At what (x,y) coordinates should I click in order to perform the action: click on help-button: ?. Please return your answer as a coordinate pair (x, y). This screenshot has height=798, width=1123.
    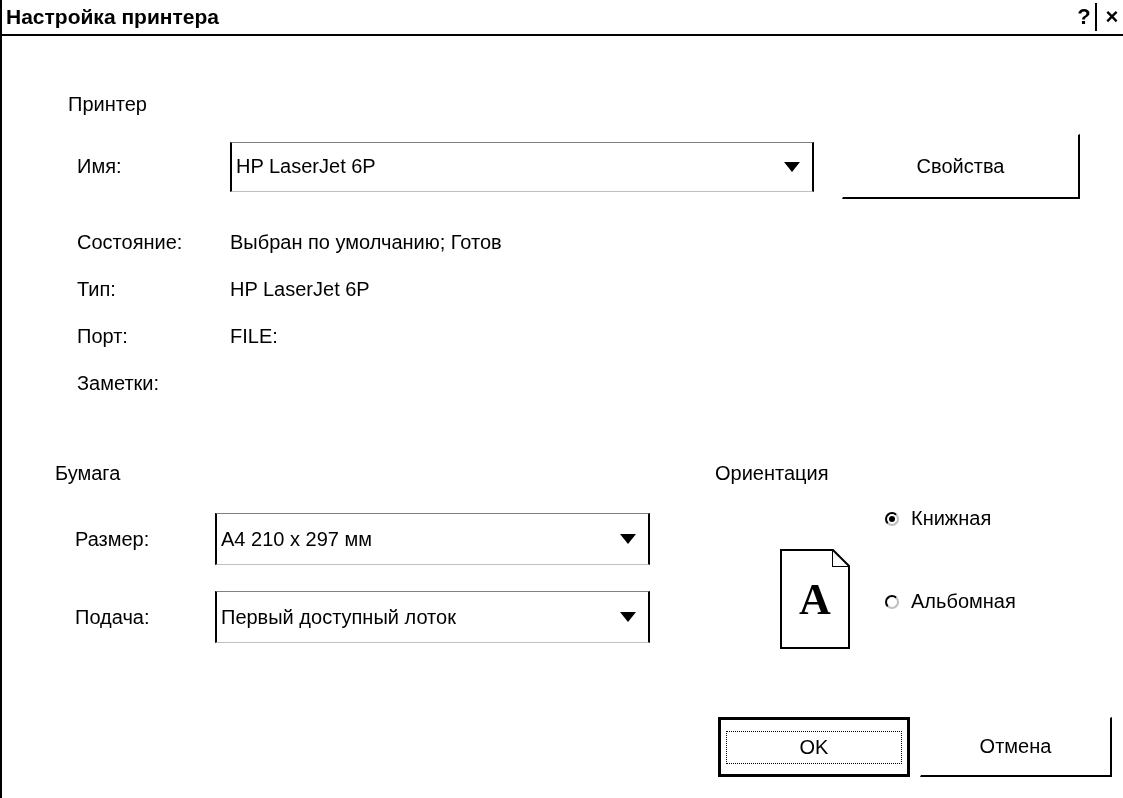
    Looking at the image, I should click on (1085, 17).